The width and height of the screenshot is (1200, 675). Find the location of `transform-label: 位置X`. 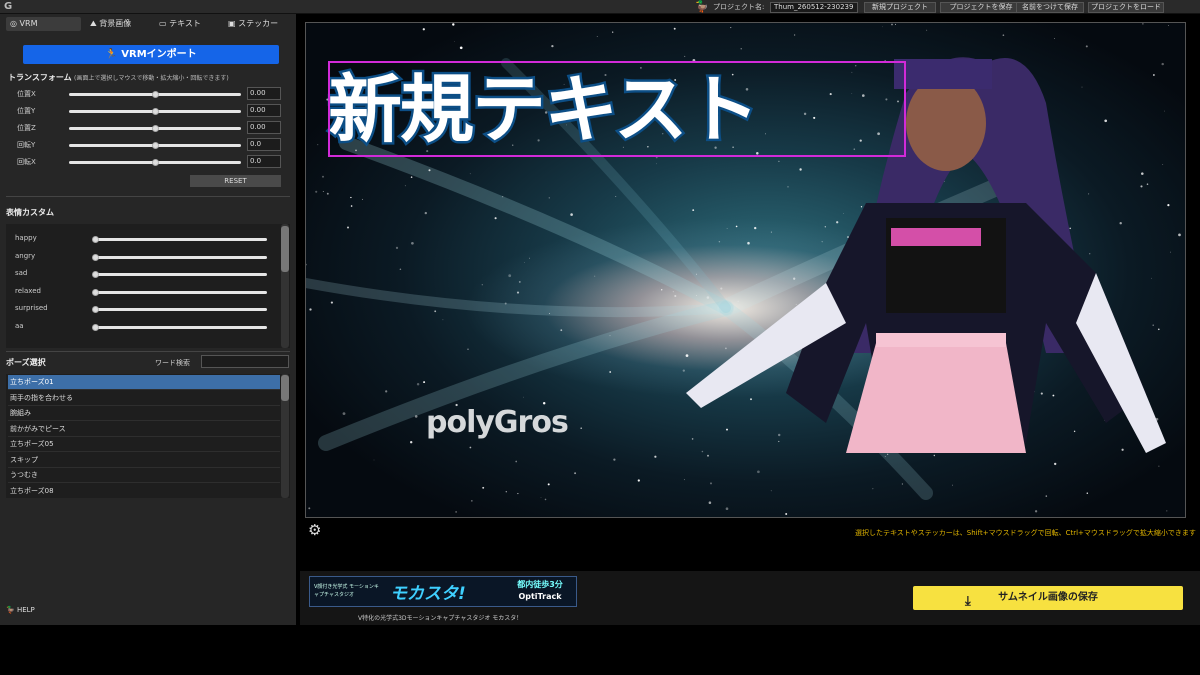

transform-label: 位置X is located at coordinates (26, 94).